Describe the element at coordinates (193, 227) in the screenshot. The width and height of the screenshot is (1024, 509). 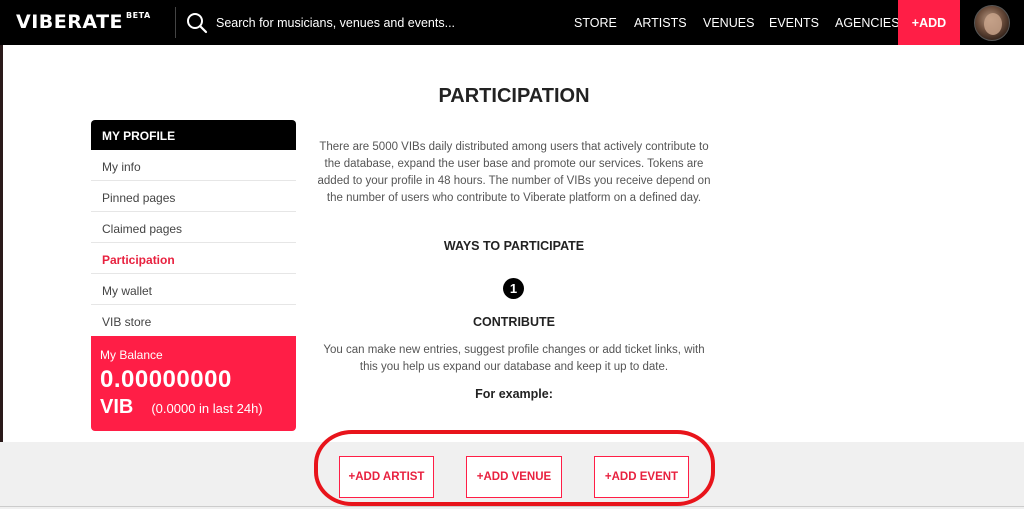
I see `sidebar-item-claimed-pages: Claimed pages` at that location.